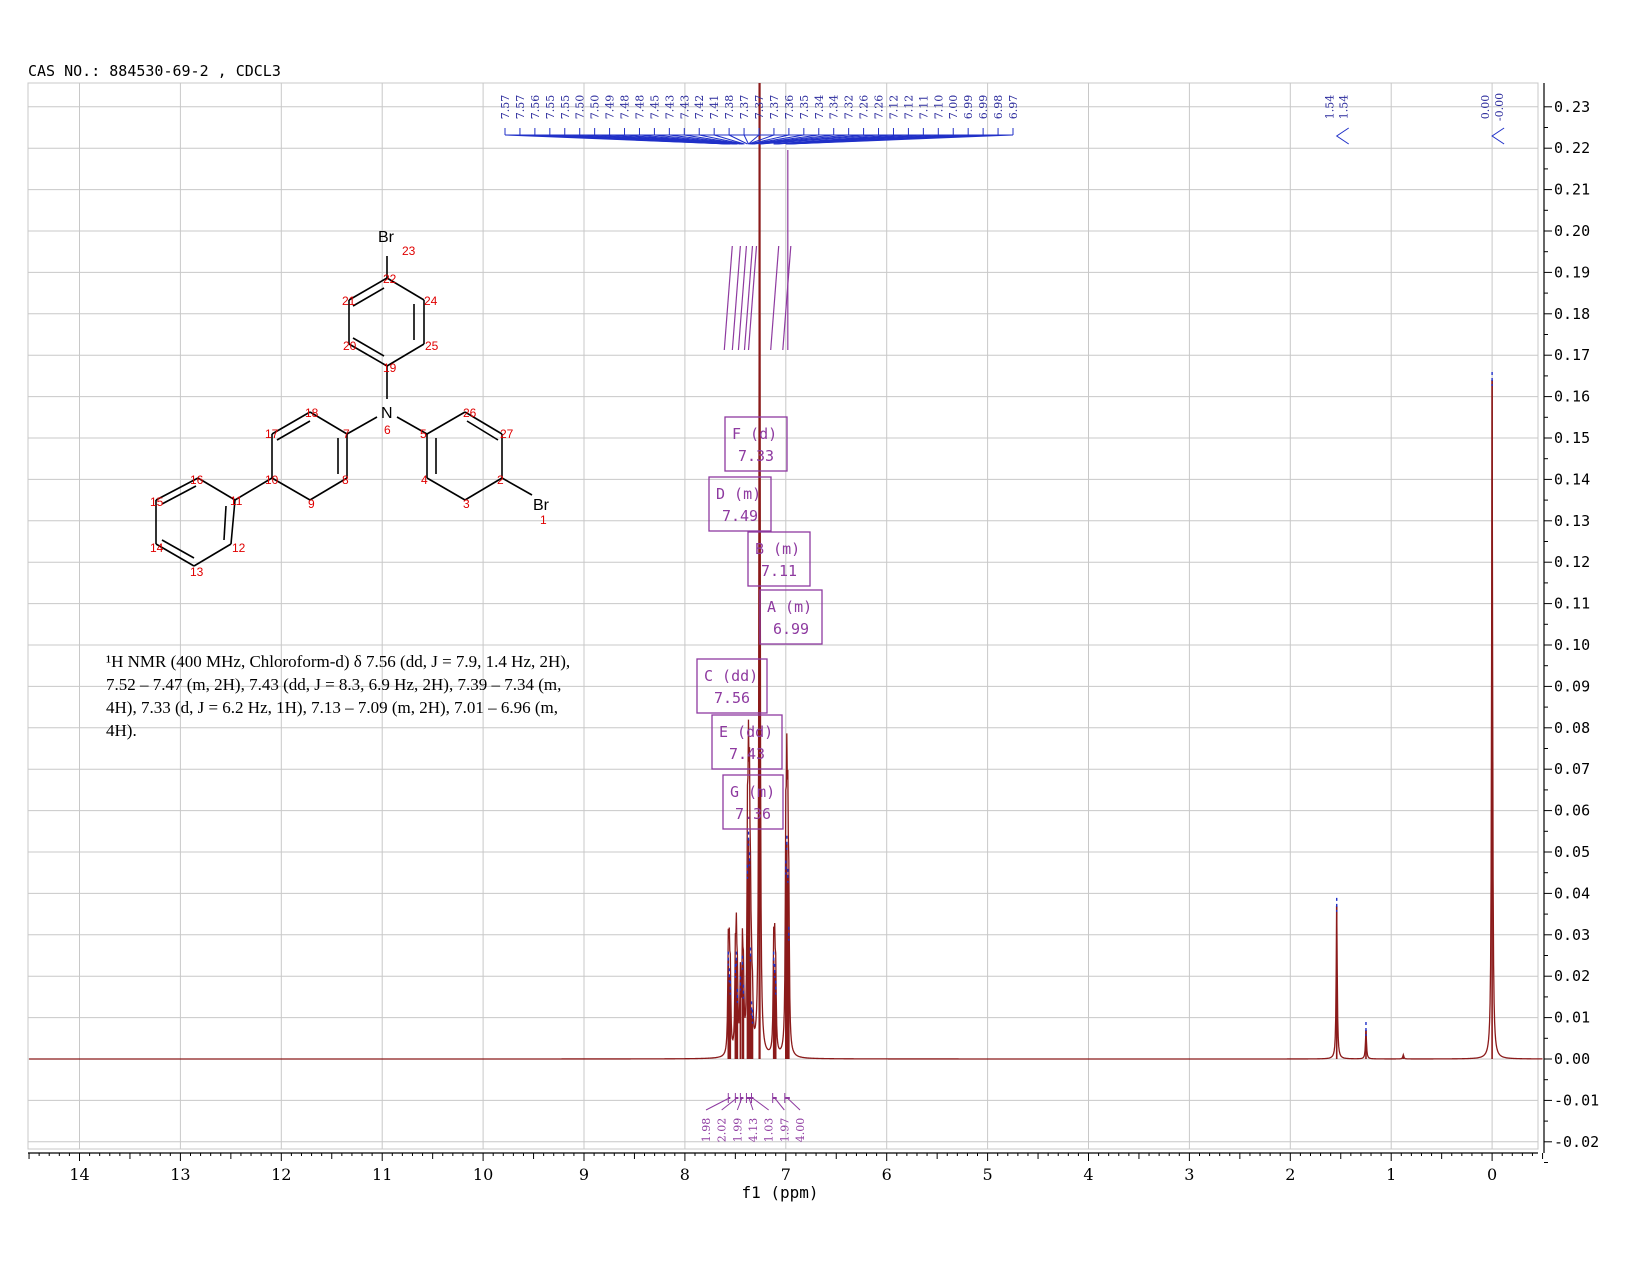 This screenshot has width=1650, height=1275. I want to click on peak-label: 7.45, so click(654, 107).